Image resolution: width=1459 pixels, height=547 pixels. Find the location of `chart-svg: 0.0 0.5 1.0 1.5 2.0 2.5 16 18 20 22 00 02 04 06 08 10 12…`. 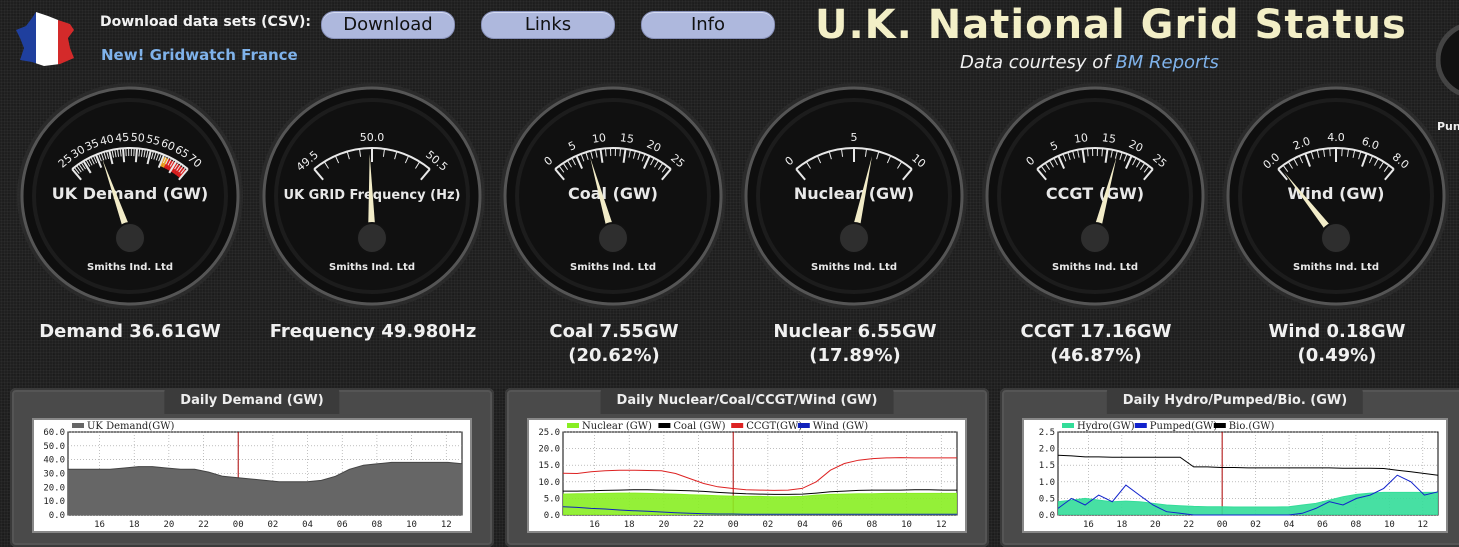

chart-svg: 0.0 0.5 1.0 1.5 2.0 2.5 16 18 20 22 00 02 04 06 08 10 12… is located at coordinates (1239, 475).